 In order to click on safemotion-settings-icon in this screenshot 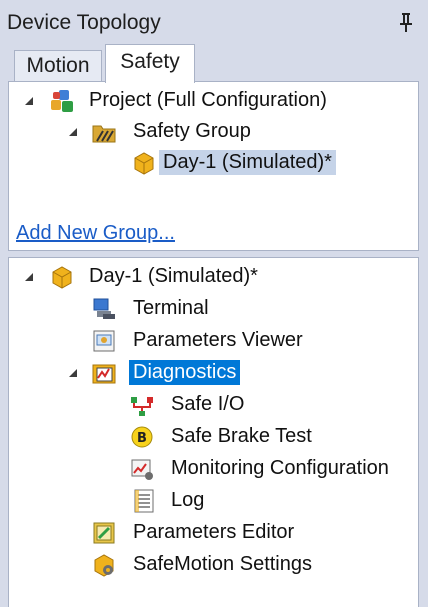, I will do `click(104, 565)`.